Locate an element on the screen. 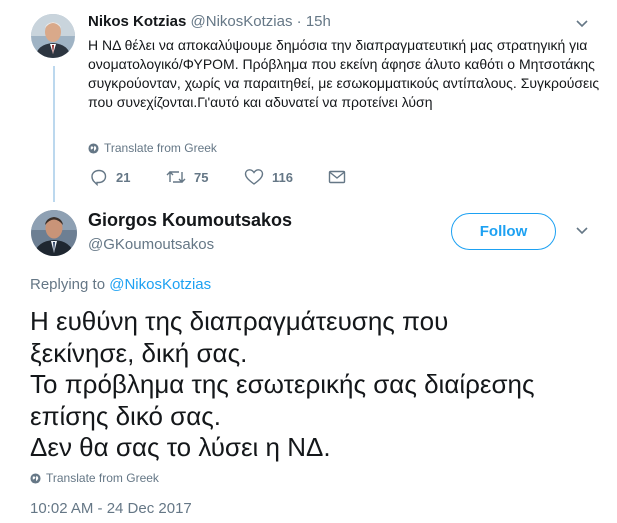 This screenshot has width=617, height=523. message-icon is located at coordinates (337, 177).